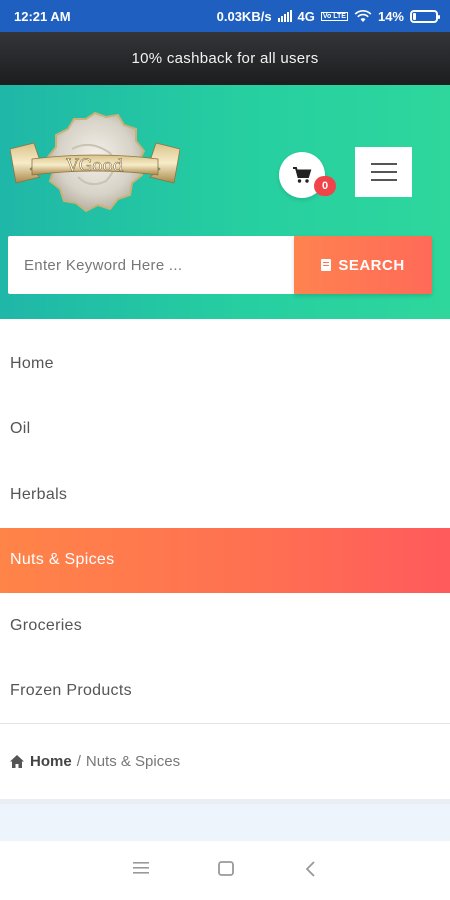  Describe the element at coordinates (42, 16) in the screenshot. I see `status-time: 12:21 AM` at that location.